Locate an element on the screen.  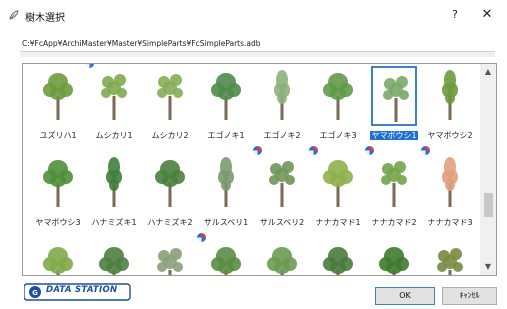
tree-item-label-text: エゴノキ2 is located at coordinates (282, 135).